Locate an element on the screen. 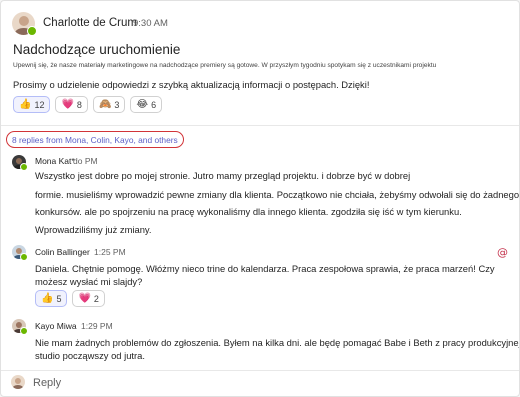  reaction-laughing: 😂 6 is located at coordinates (146, 104).